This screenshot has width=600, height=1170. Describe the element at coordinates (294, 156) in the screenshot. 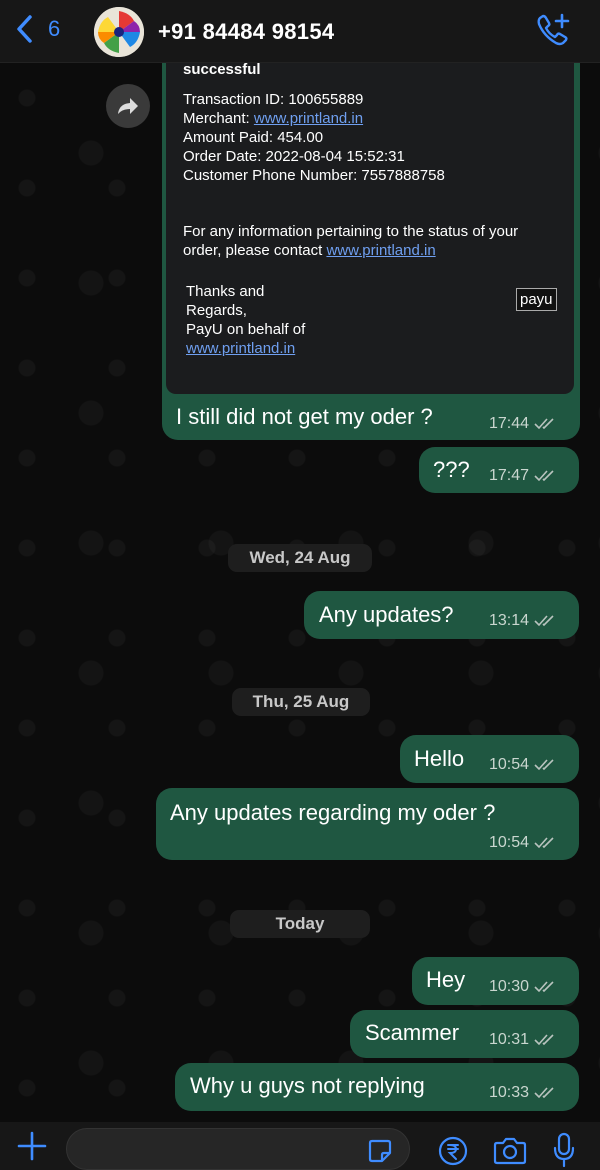

I see `order-date: Order Date: 2022-08-04 15:52:31` at that location.